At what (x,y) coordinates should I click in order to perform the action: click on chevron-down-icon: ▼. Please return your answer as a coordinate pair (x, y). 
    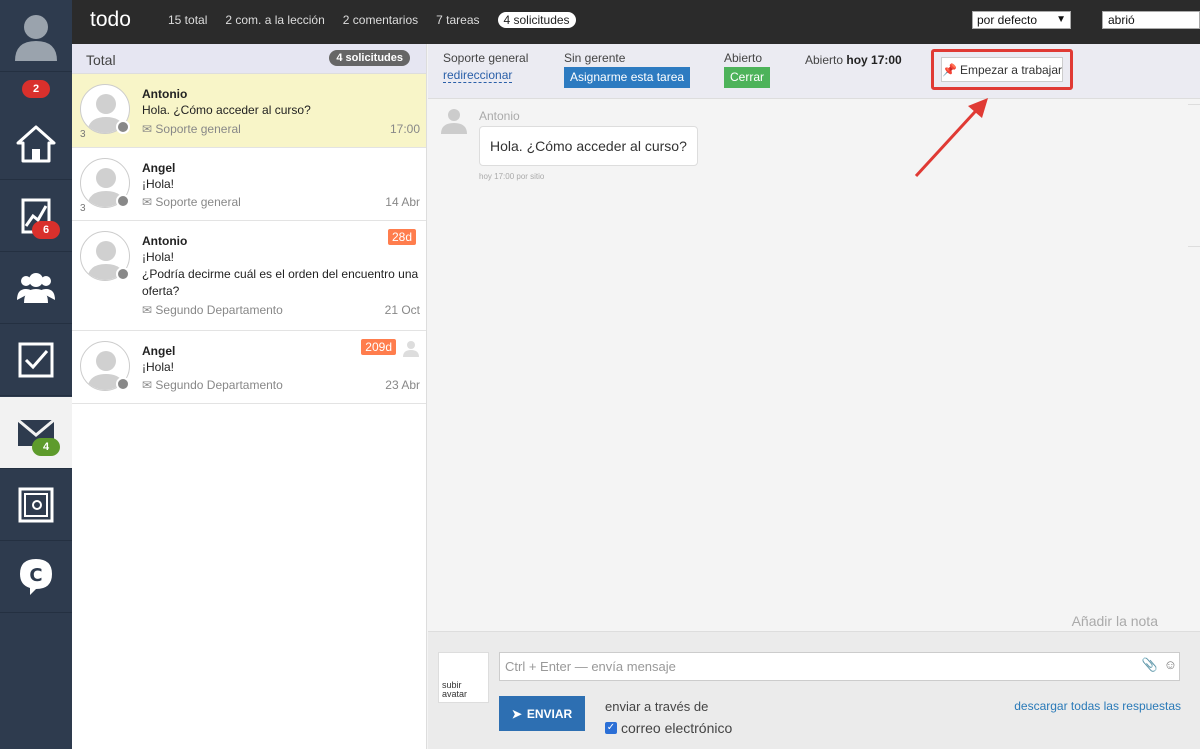
    Looking at the image, I should click on (1061, 19).